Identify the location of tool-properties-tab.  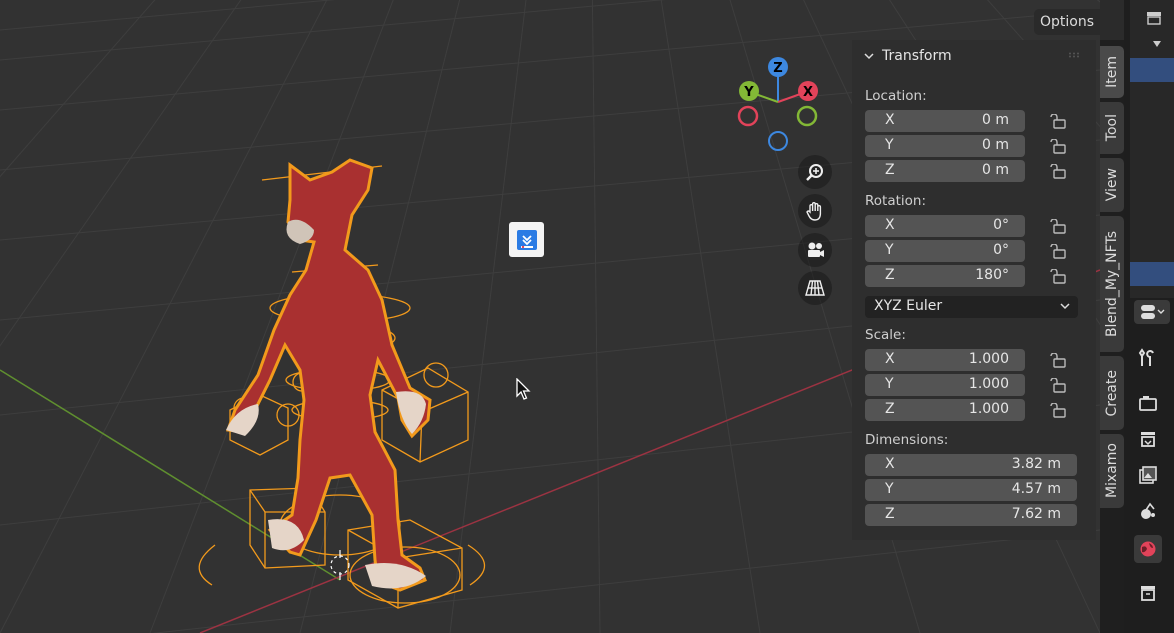
(1148, 358).